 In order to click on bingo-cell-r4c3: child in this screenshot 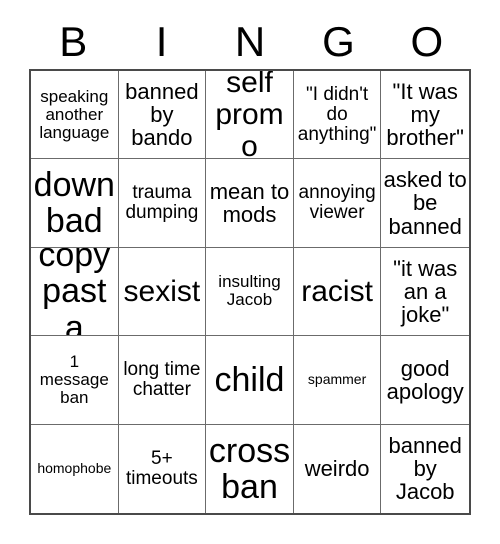, I will do `click(250, 380)`.